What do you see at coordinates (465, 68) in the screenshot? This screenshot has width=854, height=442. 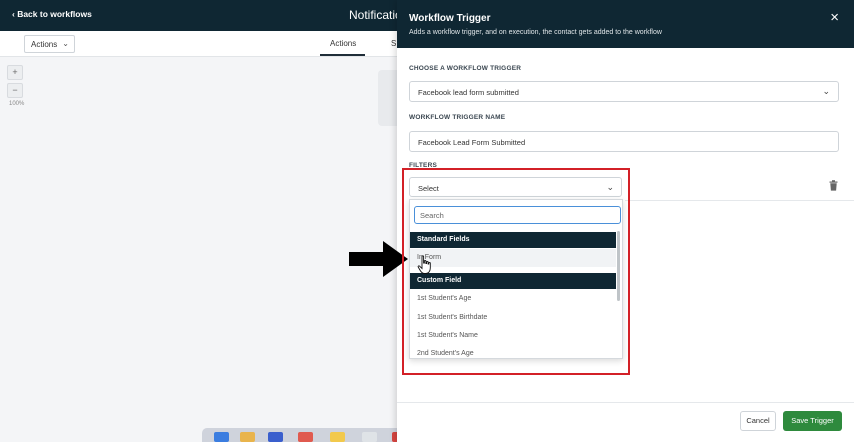 I see `trigger-label: CHOOSE A WORKFLOW TRIGGER` at bounding box center [465, 68].